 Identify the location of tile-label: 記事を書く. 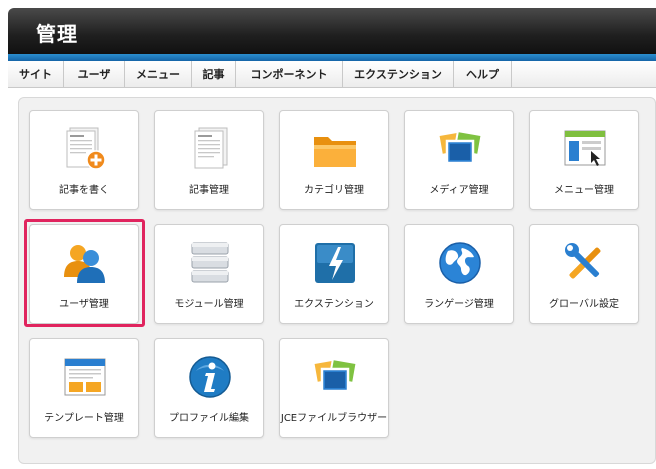
(84, 190).